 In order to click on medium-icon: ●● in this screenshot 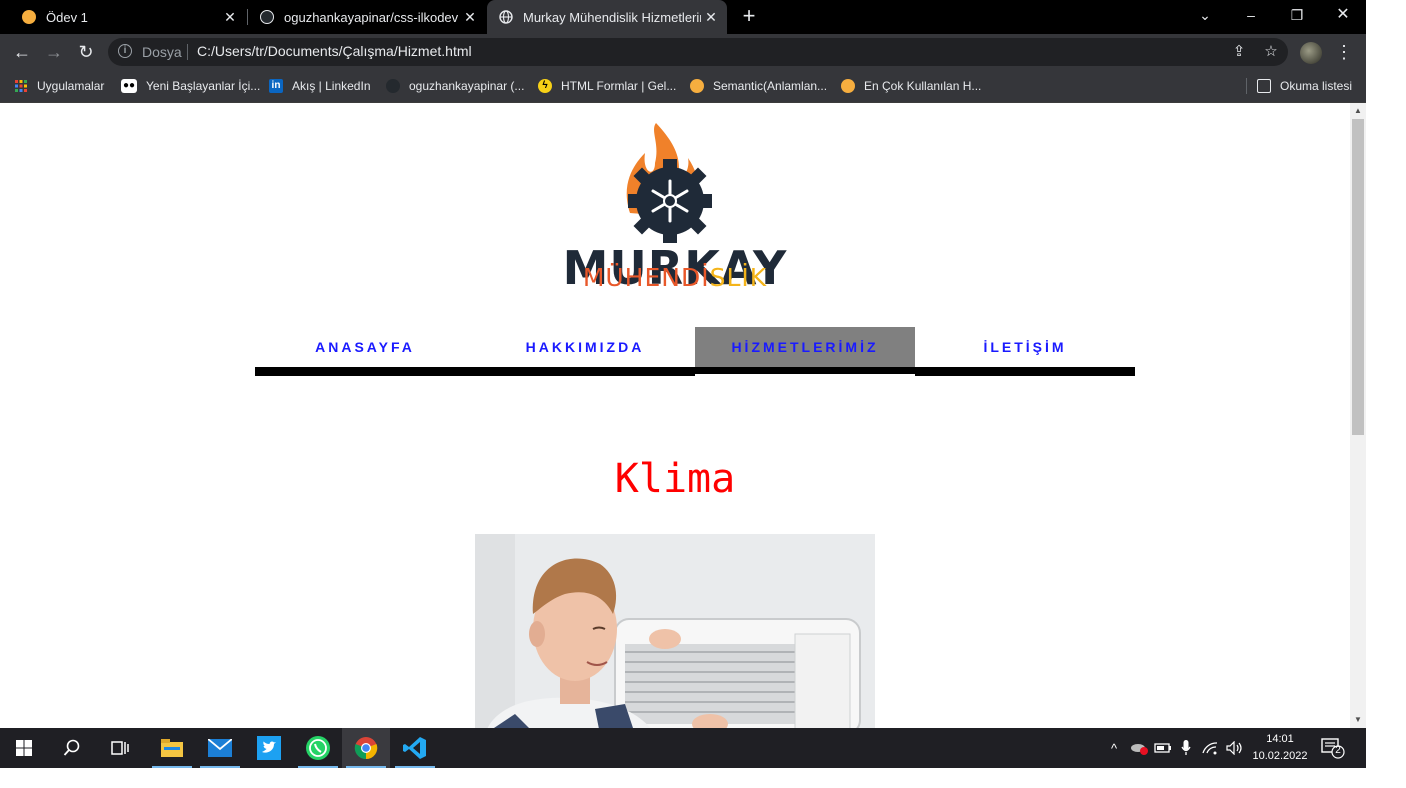, I will do `click(129, 86)`.